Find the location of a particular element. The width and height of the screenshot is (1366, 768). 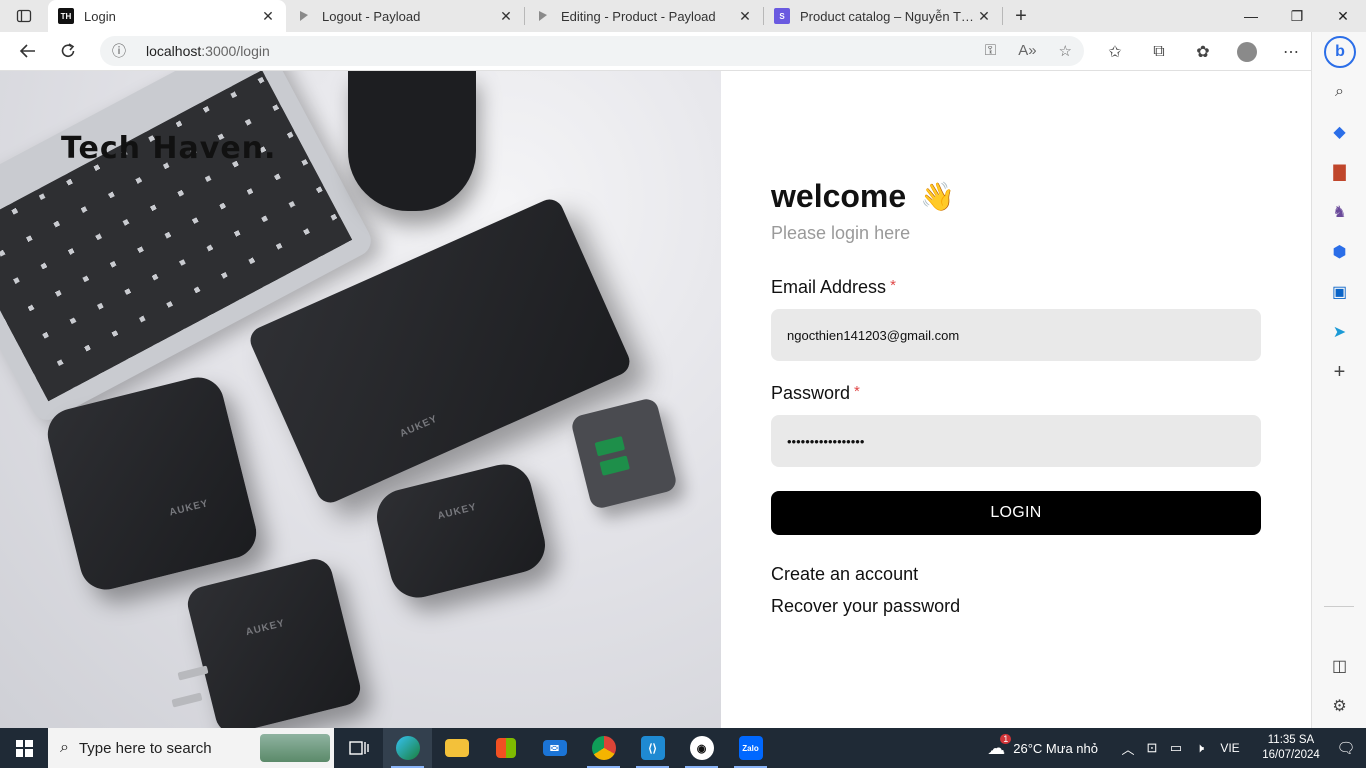

password-field is located at coordinates (1016, 441).